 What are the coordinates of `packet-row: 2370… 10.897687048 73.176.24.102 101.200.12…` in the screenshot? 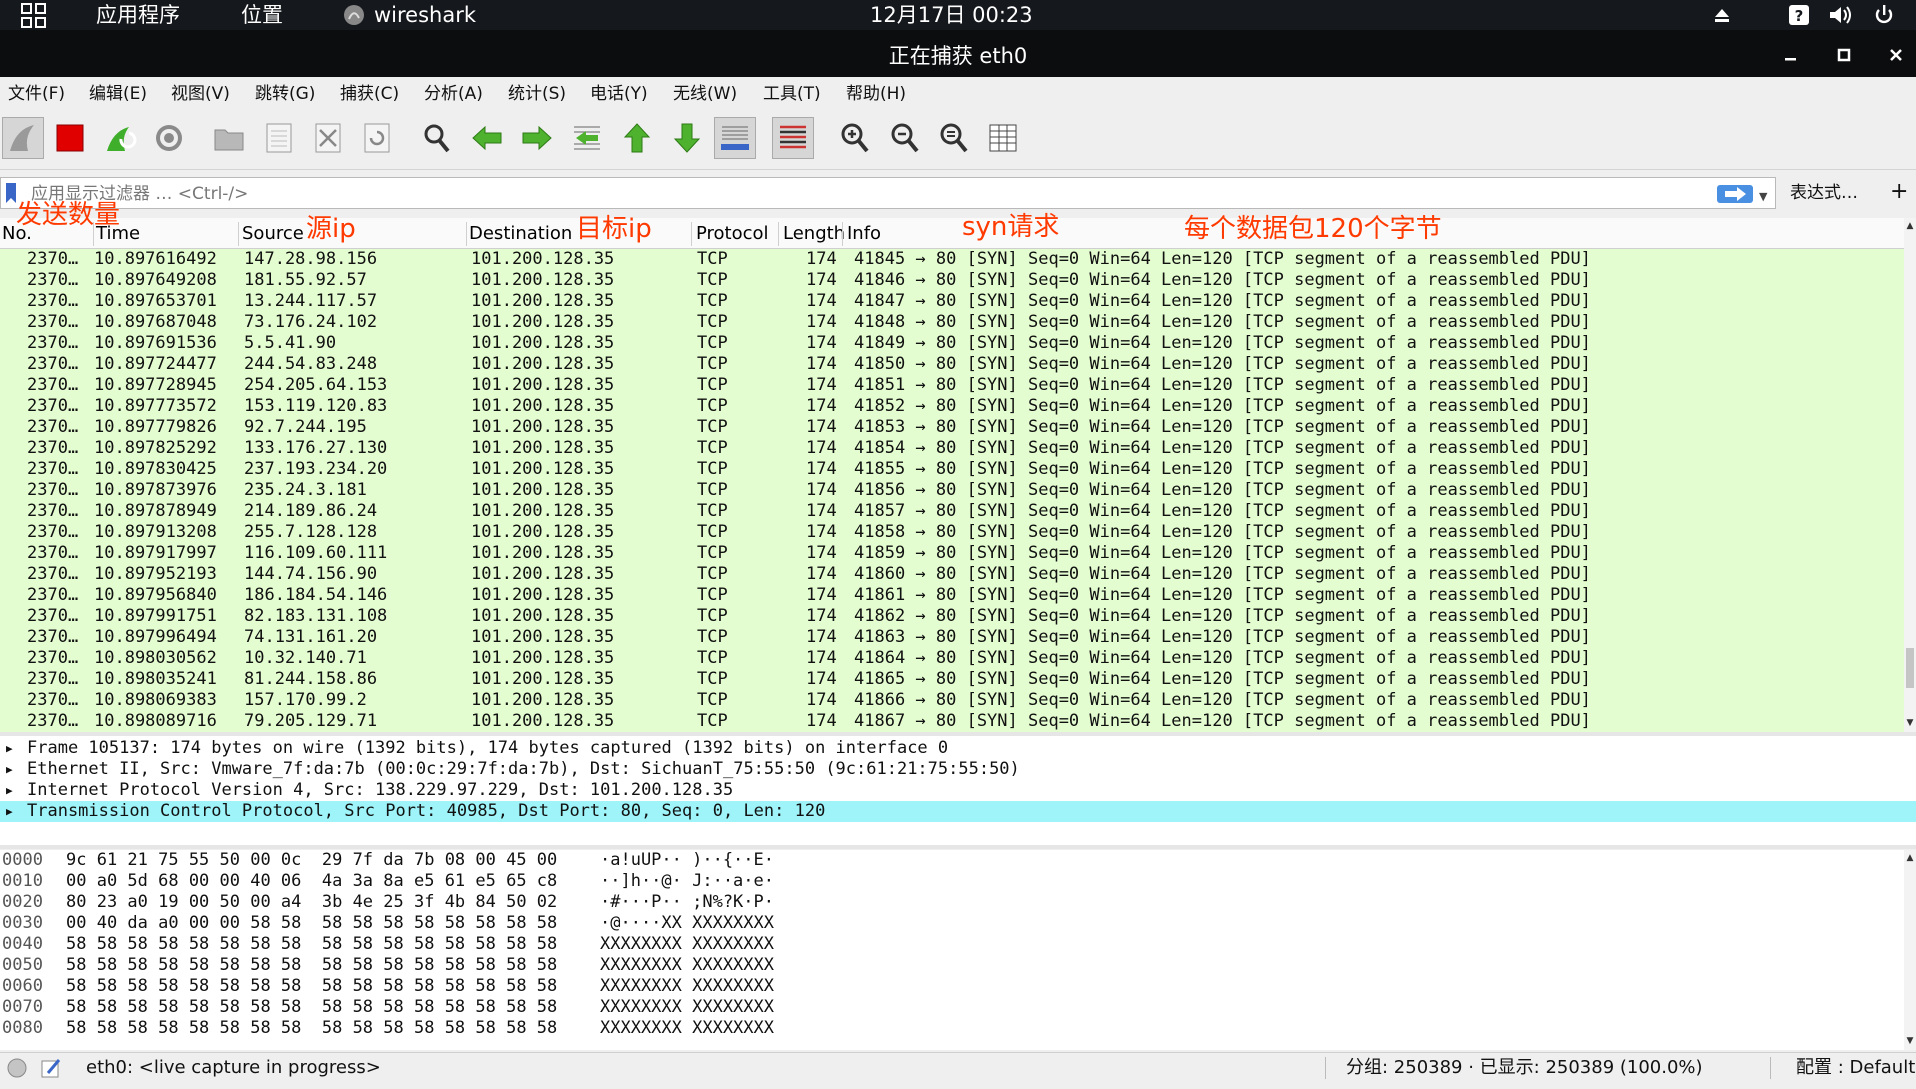 It's located at (952, 322).